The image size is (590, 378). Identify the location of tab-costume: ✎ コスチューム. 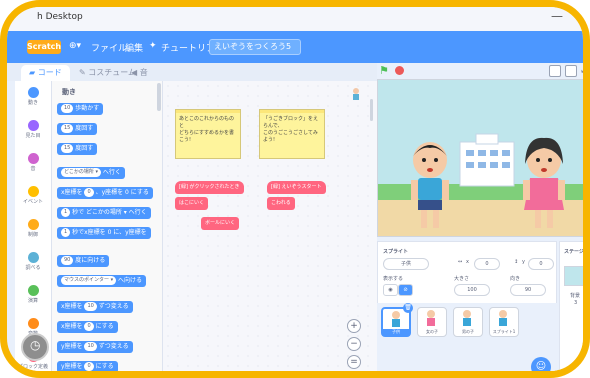
(107, 73).